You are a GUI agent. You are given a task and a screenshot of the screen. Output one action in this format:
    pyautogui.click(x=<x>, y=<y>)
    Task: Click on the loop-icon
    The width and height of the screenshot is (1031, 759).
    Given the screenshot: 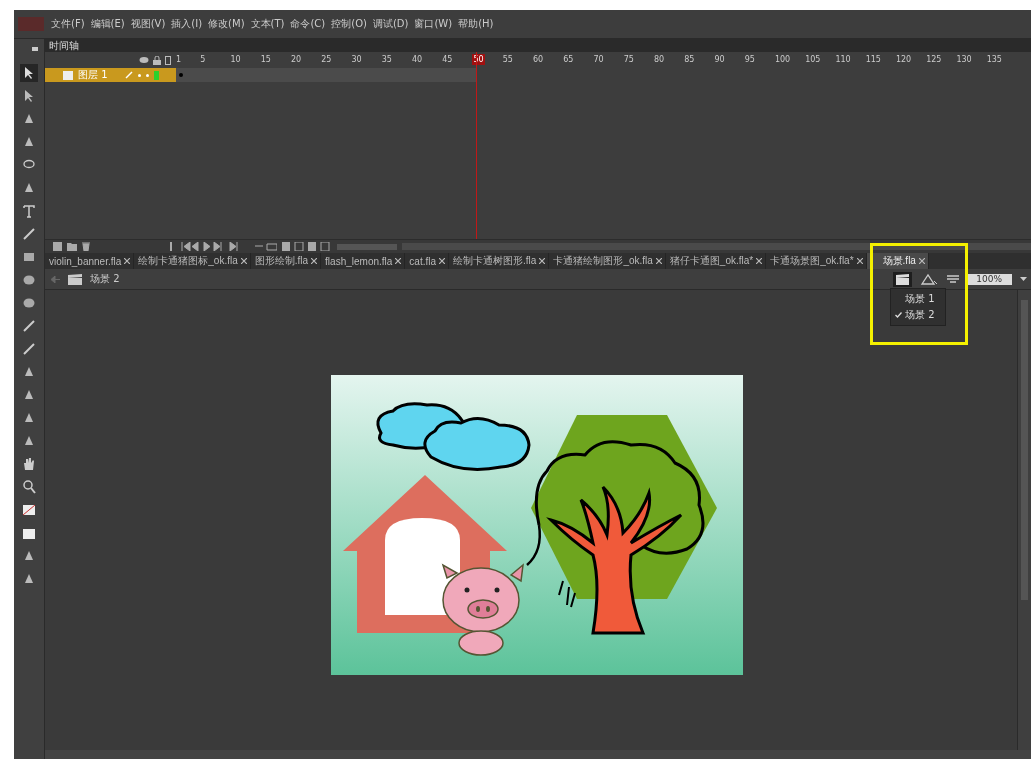 What is the action you would take?
    pyautogui.click(x=266, y=246)
    